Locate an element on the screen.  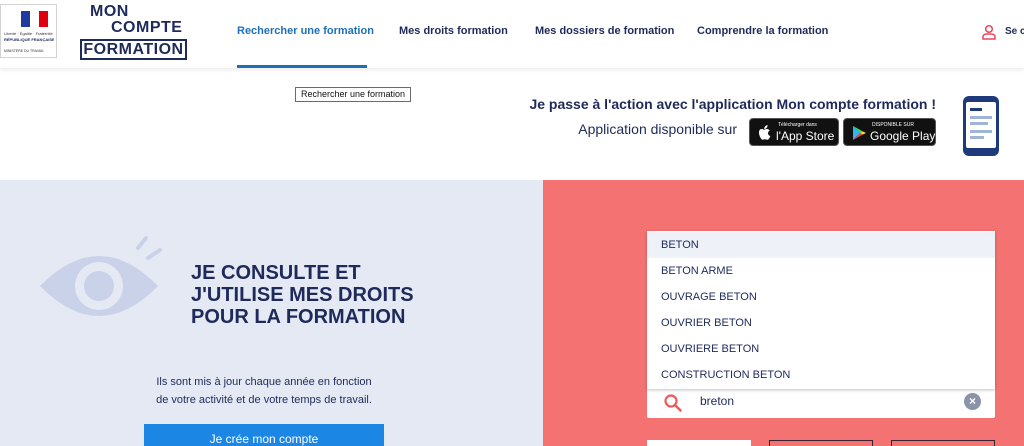
suggestion-item: OUVRIERE BETON is located at coordinates (821, 349).